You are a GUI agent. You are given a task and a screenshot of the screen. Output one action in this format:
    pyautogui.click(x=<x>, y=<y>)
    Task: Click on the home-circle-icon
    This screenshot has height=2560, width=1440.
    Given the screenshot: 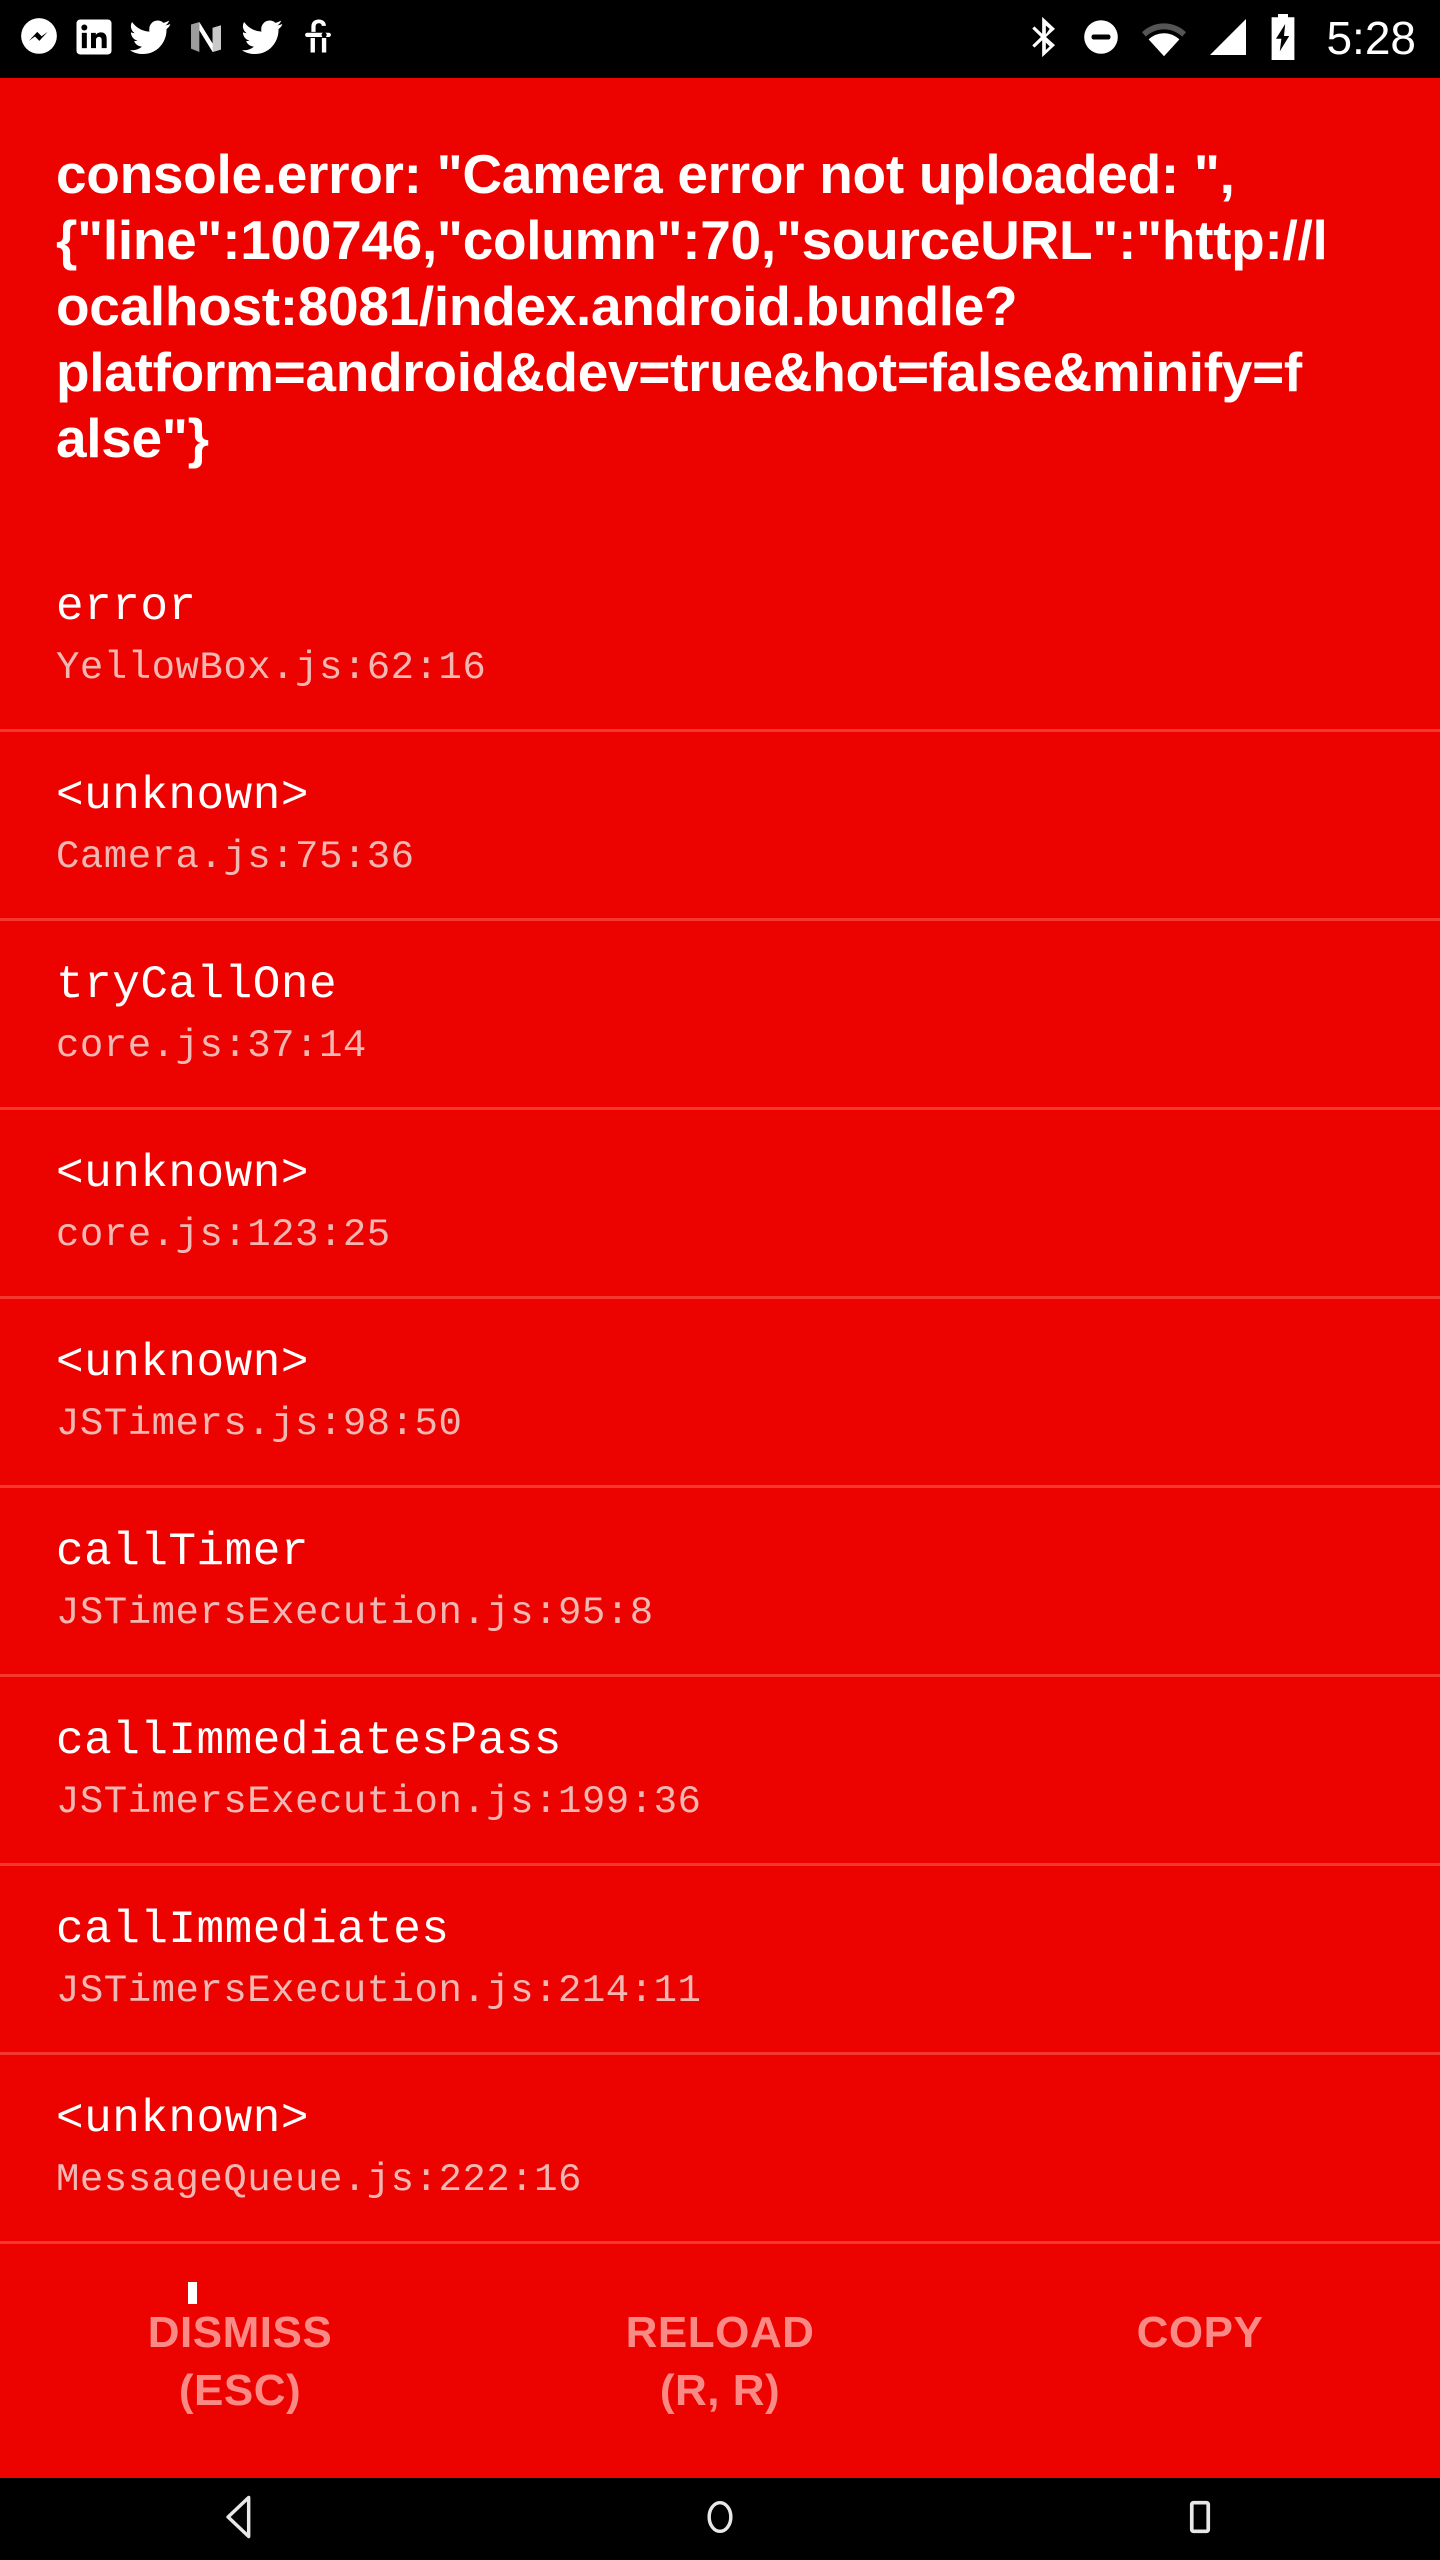 What is the action you would take?
    pyautogui.click(x=720, y=2519)
    